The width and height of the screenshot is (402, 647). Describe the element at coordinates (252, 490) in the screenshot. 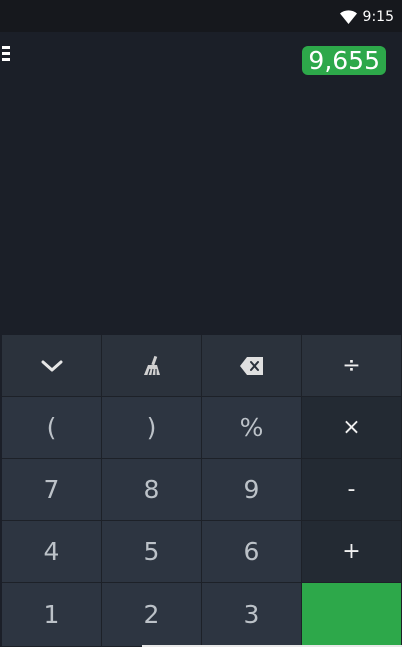

I see `nine-button: 9` at that location.